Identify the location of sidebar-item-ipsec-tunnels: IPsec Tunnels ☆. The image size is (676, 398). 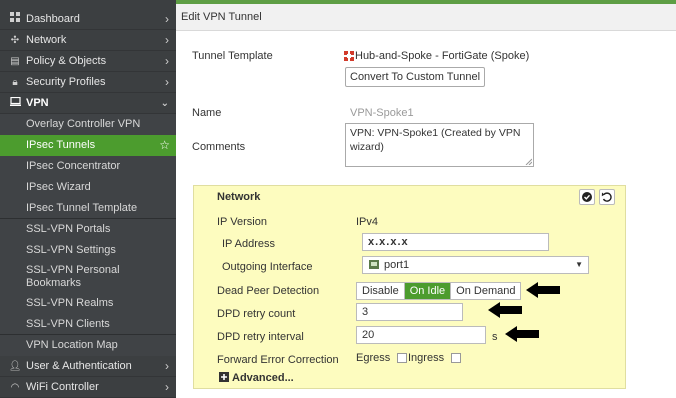
(88, 145).